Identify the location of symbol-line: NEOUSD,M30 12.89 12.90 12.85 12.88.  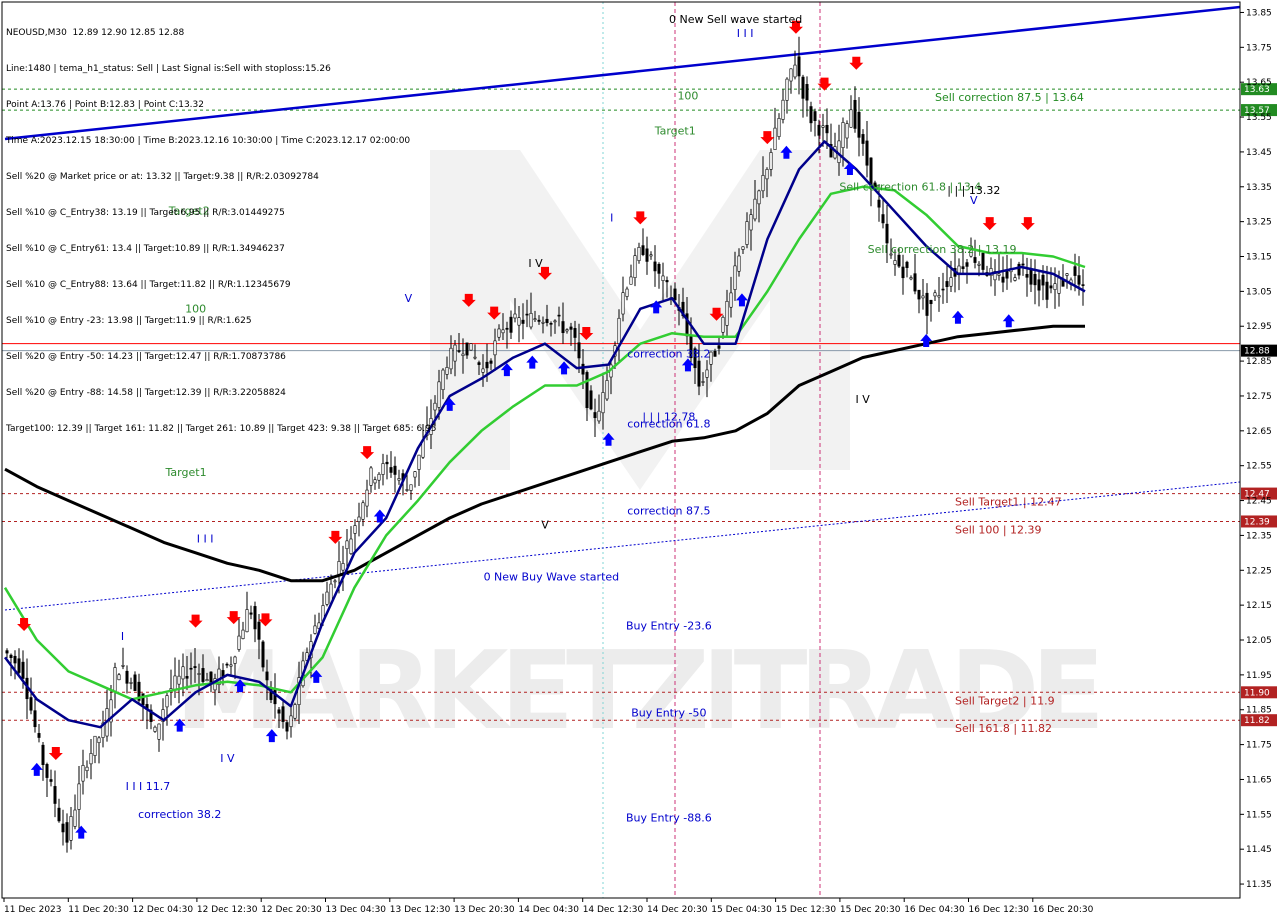
(95, 33).